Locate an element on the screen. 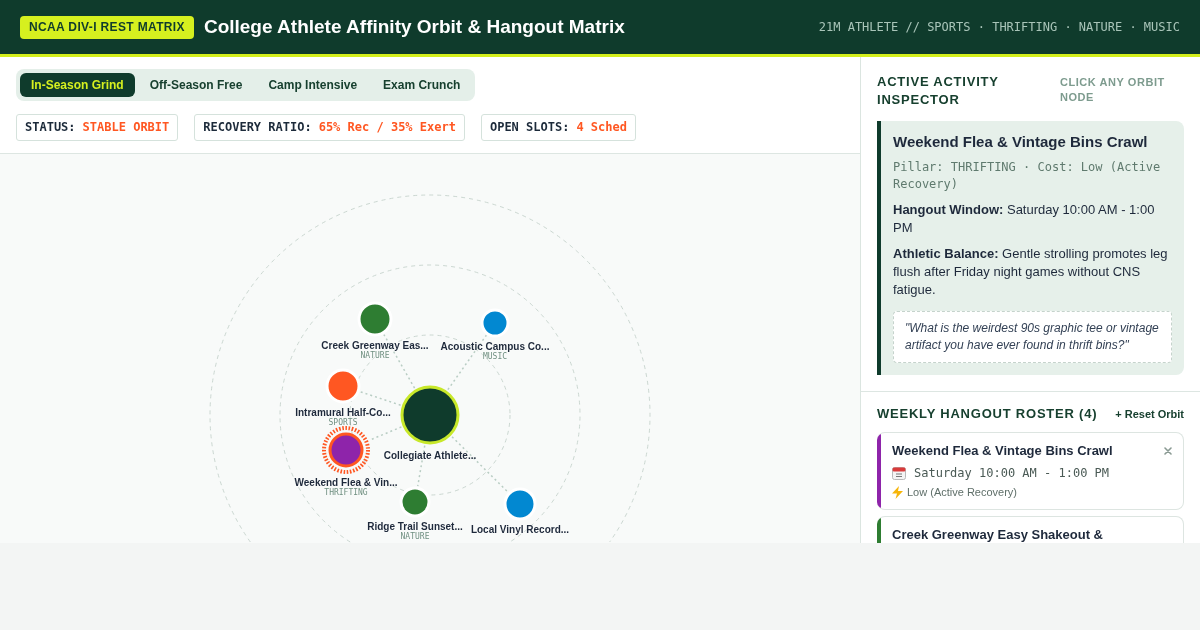  tab: In-Season Grind is located at coordinates (77, 85).